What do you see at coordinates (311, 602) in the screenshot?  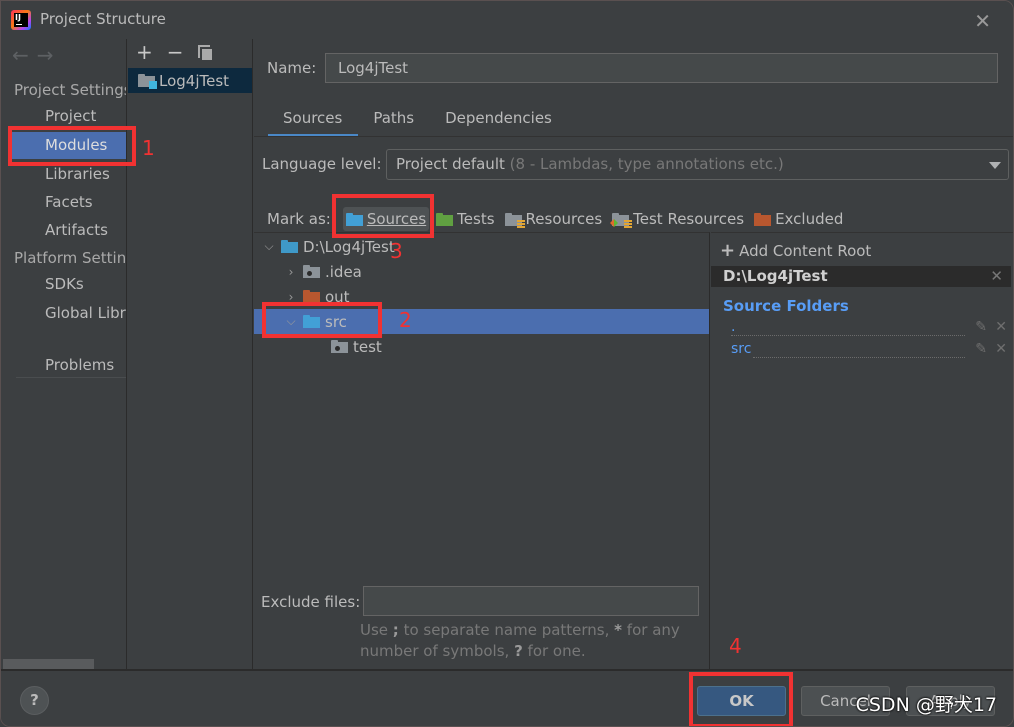 I see `exclude-files-label: Exclude files:` at bounding box center [311, 602].